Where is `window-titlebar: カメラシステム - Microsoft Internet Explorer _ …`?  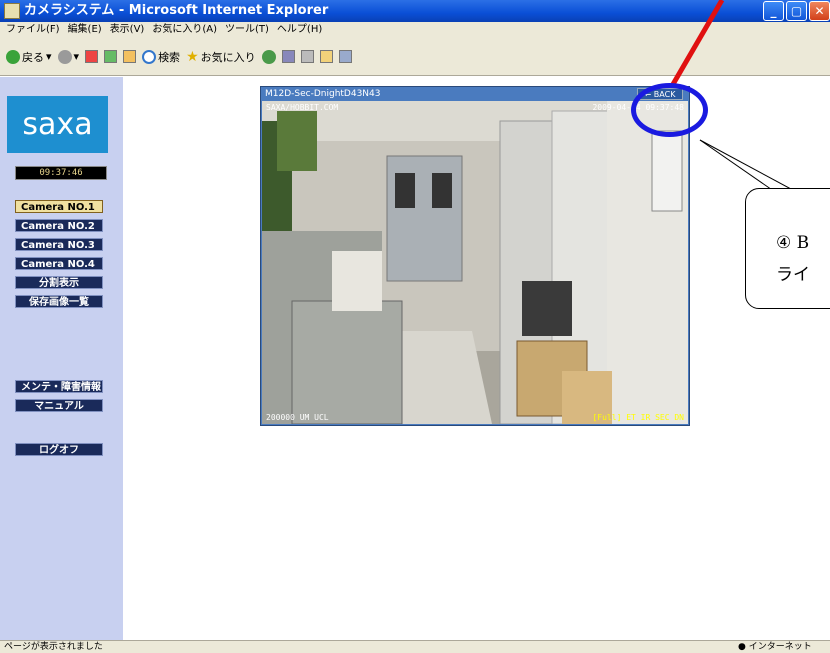
window-titlebar: カメラシステム - Microsoft Internet Explorer _ … is located at coordinates (415, 11).